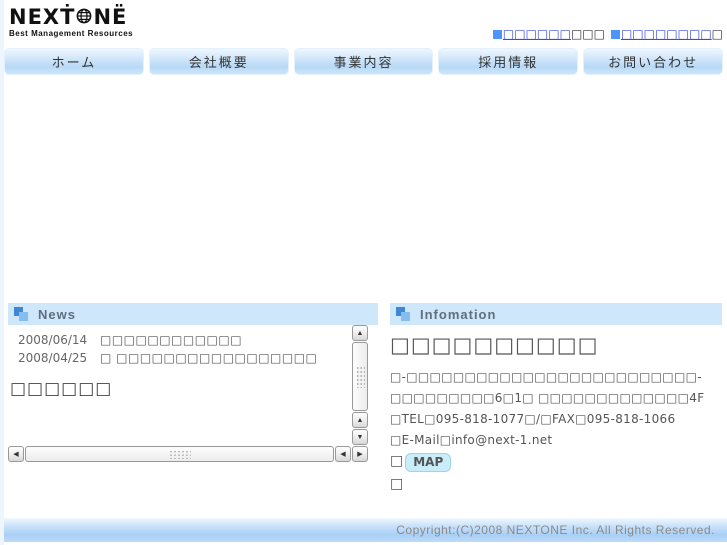 The image size is (727, 545). I want to click on information-title: Infomation, so click(458, 314).